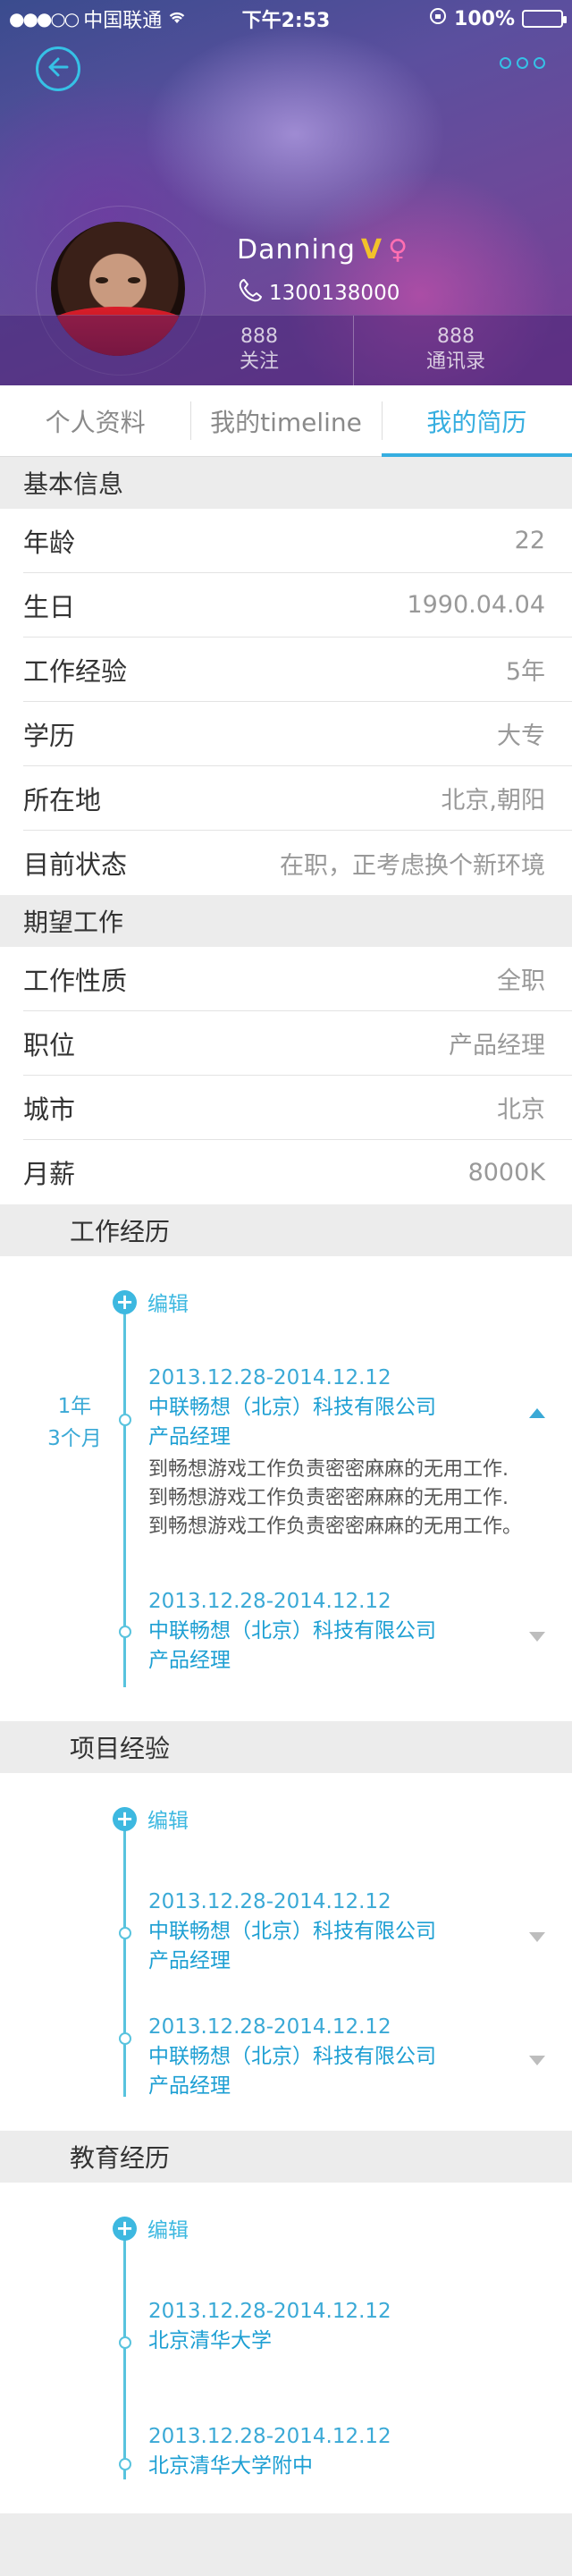 The width and height of the screenshot is (572, 2576). I want to click on project-edit-button: + 编辑, so click(151, 1818).